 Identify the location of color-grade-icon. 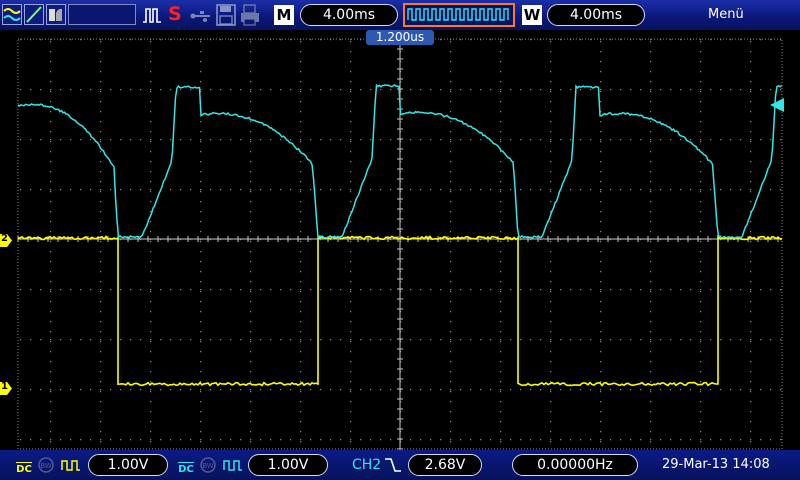
(56, 14).